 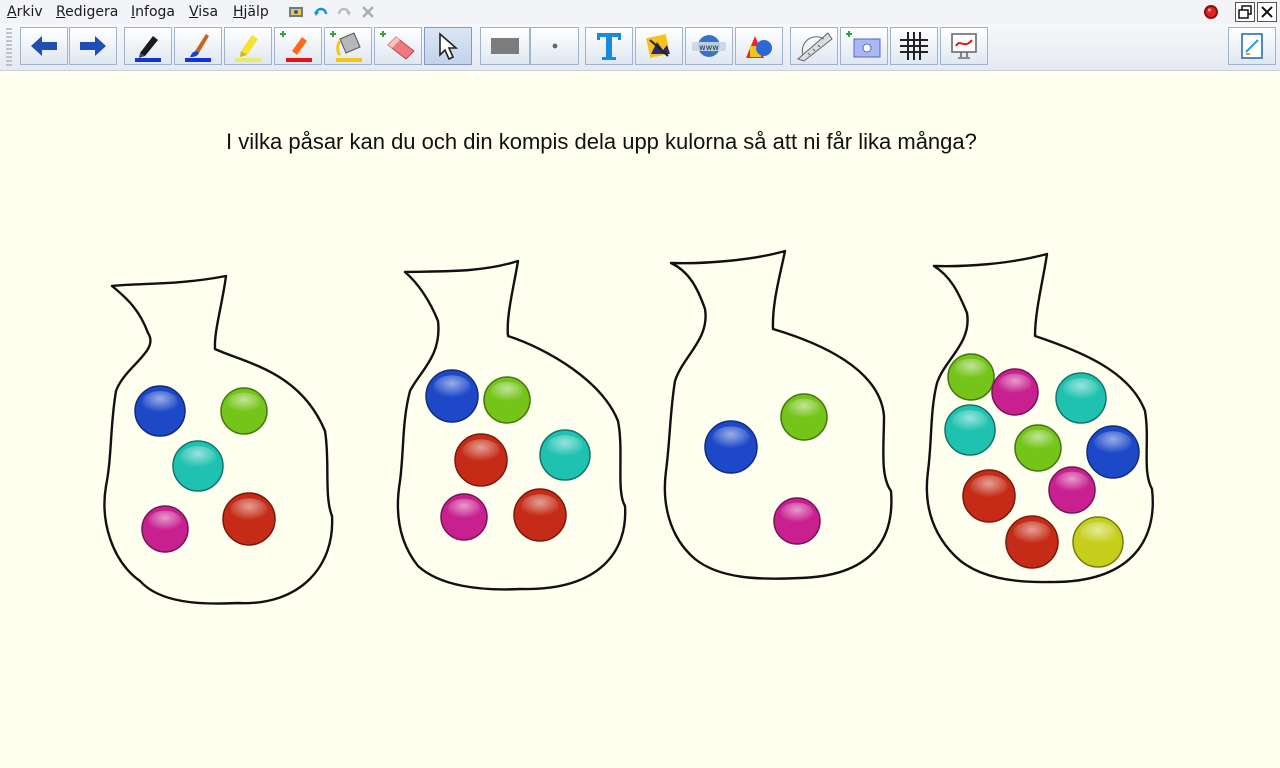 I want to click on highlighter-icon, so click(x=248, y=48).